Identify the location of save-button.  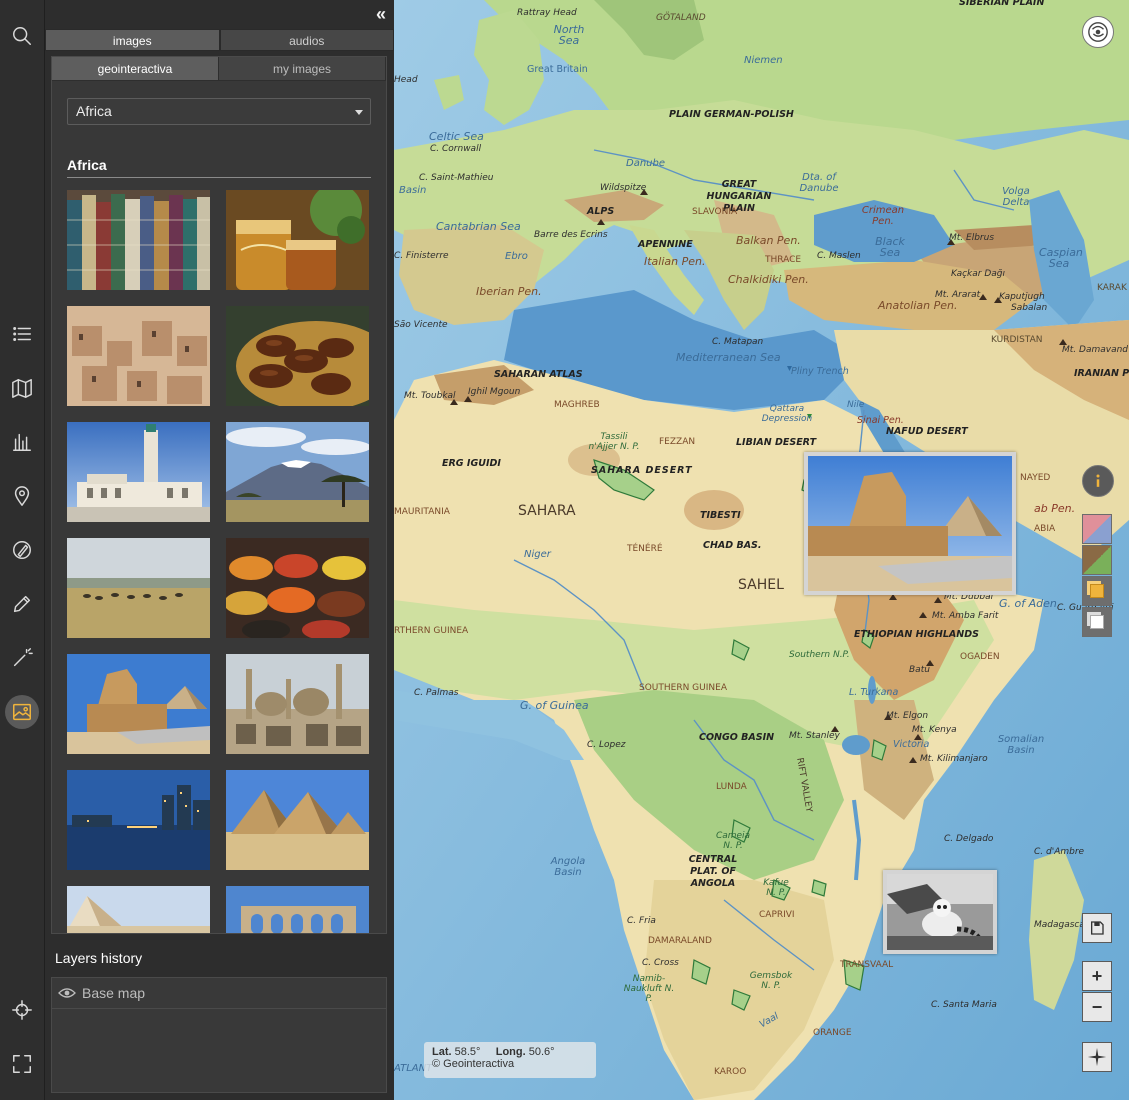
(1097, 928).